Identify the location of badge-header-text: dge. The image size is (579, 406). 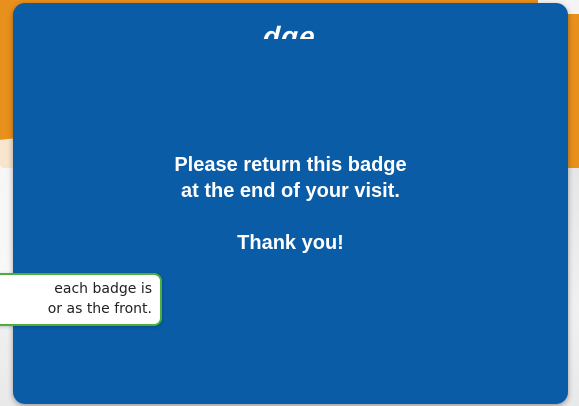
(290, 31).